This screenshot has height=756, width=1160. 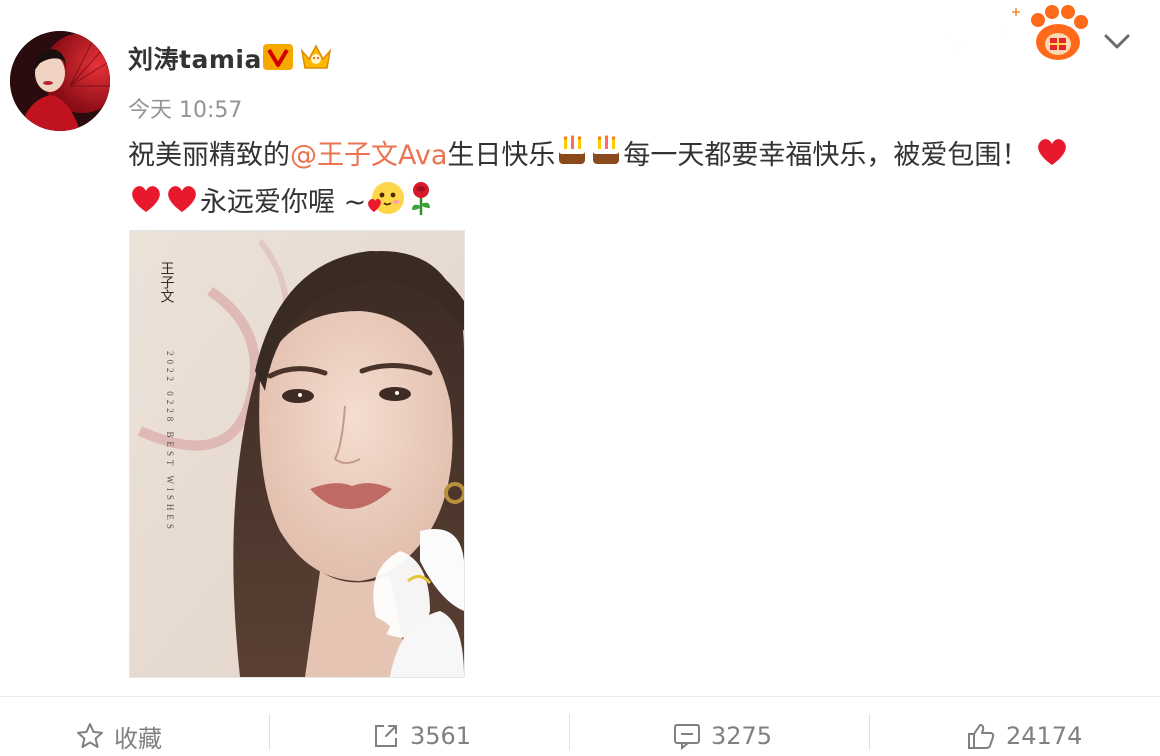 I want to click on comment-icon, so click(x=687, y=737).